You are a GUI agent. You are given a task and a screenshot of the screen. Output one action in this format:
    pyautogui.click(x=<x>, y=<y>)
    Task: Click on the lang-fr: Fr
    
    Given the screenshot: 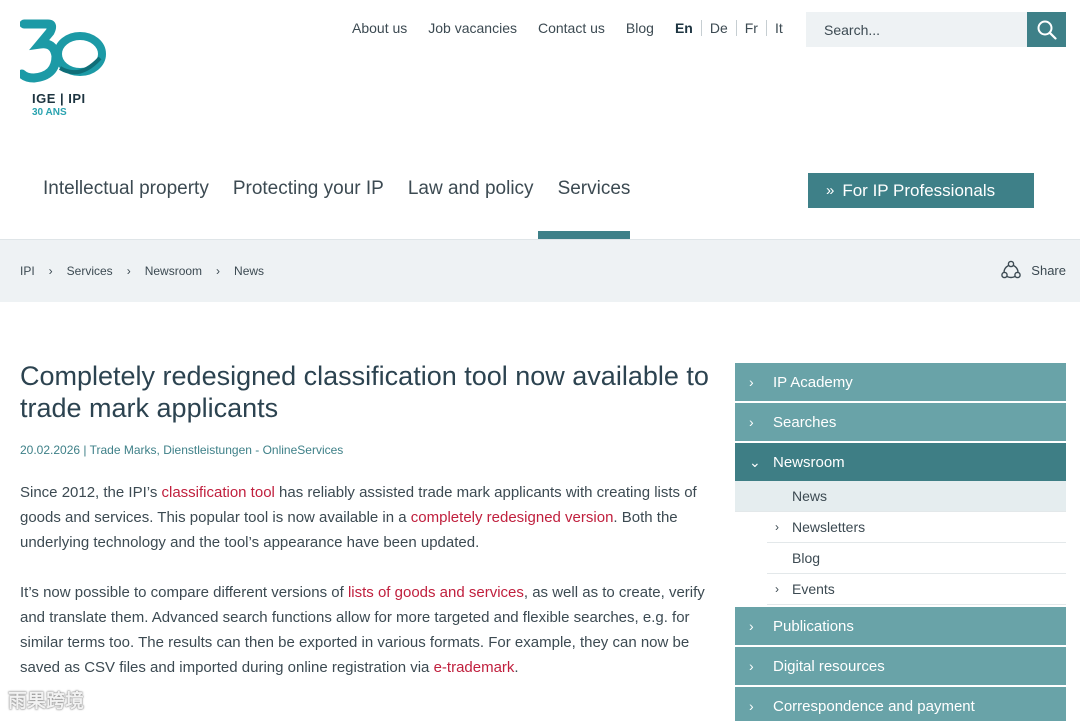 What is the action you would take?
    pyautogui.click(x=750, y=28)
    